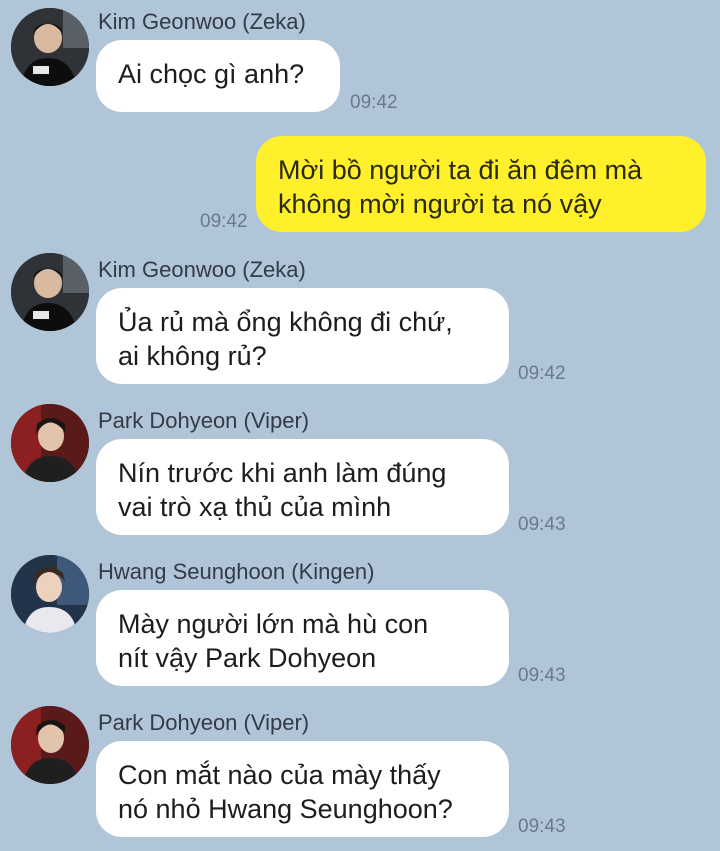 This screenshot has width=720, height=851. I want to click on sender-name: Hwang Seunghoon (Kingen), so click(236, 571).